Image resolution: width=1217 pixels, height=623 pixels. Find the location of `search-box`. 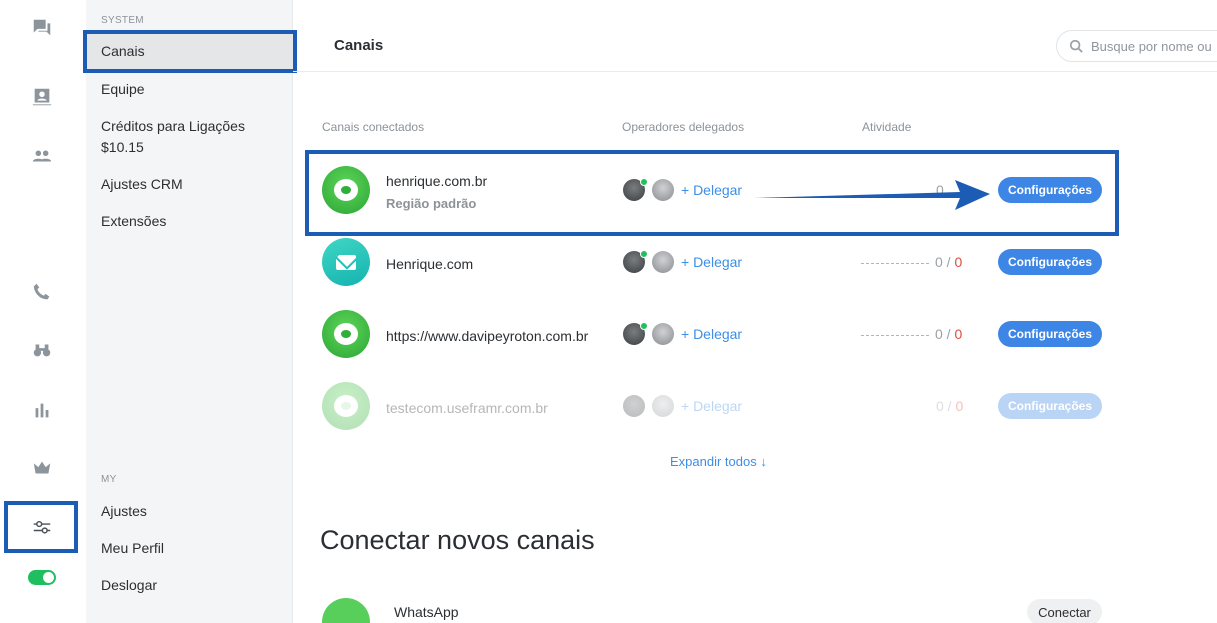

search-box is located at coordinates (1136, 46).